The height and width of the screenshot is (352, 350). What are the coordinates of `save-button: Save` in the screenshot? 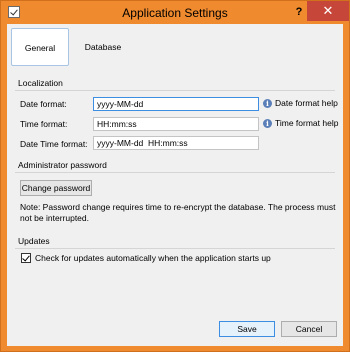 It's located at (247, 329).